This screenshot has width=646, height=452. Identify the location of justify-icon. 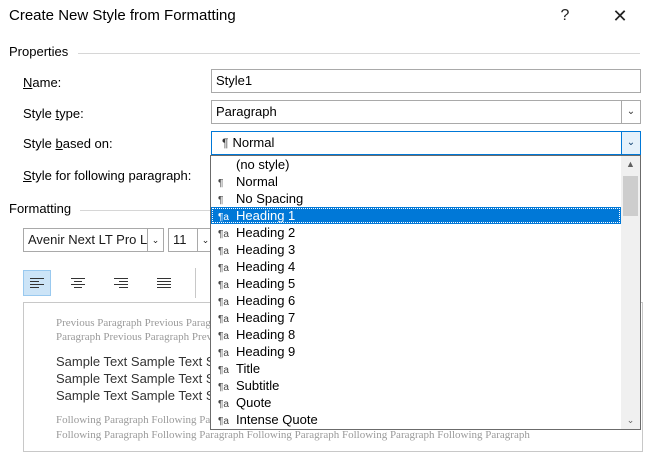
(164, 283).